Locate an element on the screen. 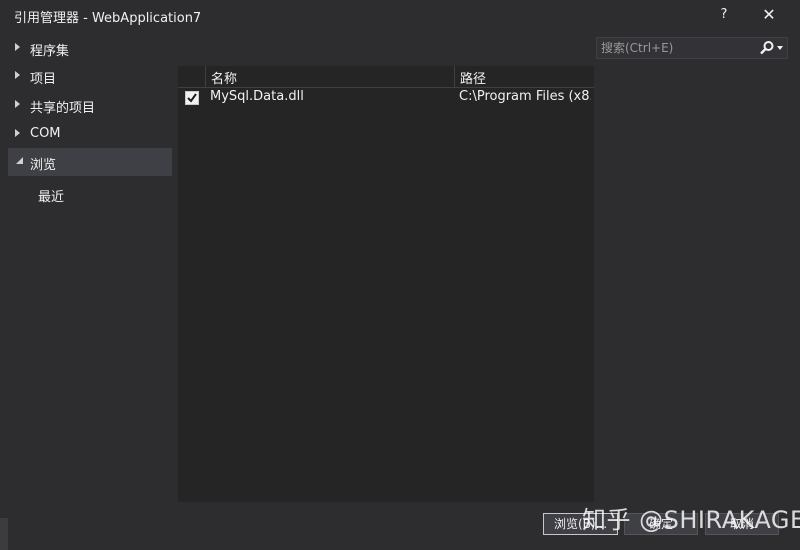  sidebar-item-label: 共享的项目 is located at coordinates (63, 108).